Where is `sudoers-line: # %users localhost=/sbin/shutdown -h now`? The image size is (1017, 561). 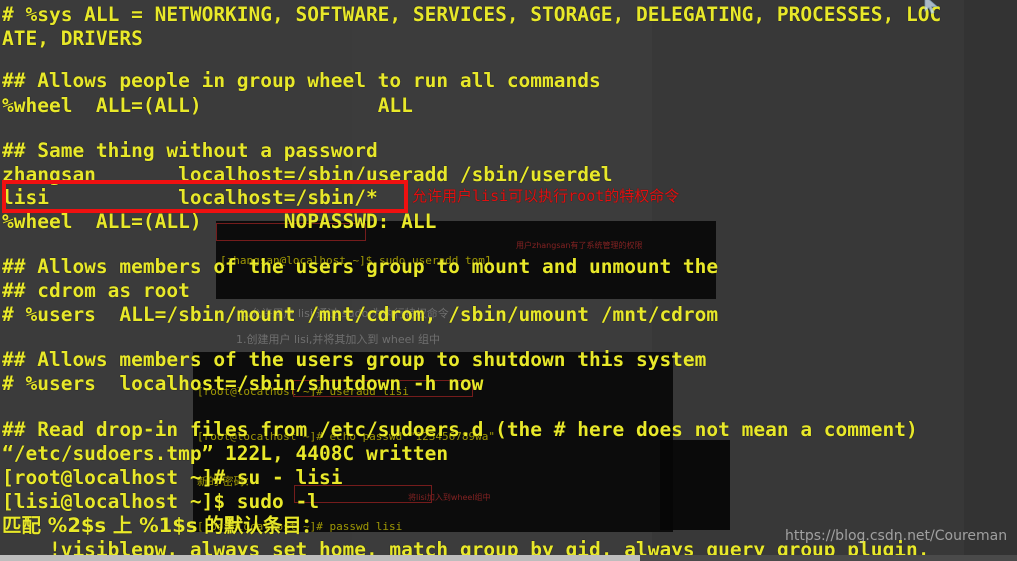
sudoers-line: # %users localhost=/sbin/shutdown -h now is located at coordinates (243, 383).